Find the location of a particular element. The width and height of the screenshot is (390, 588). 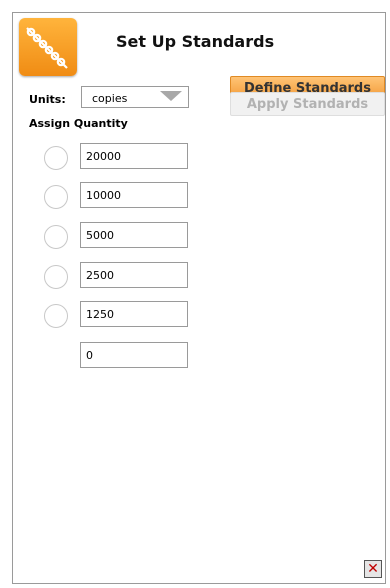

assign-quantity-label: Assign Quantity is located at coordinates (78, 123).